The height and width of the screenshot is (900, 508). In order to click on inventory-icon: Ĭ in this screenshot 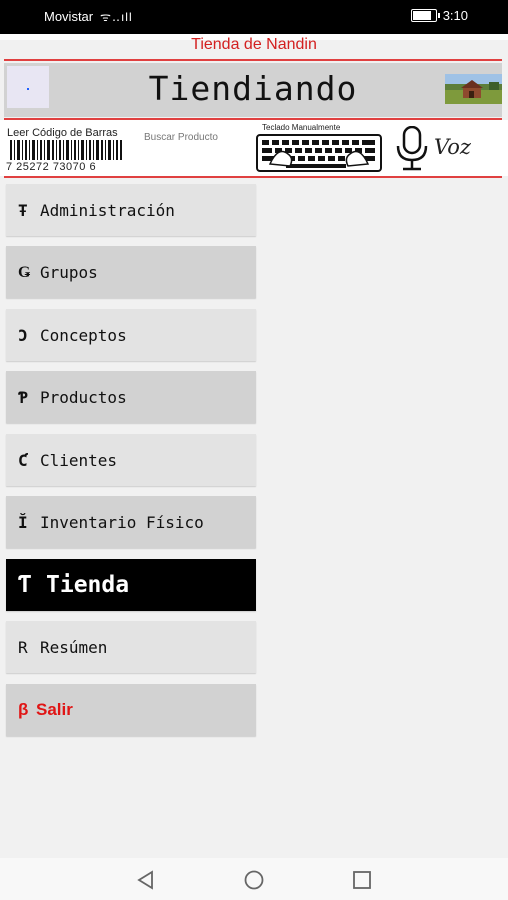, I will do `click(23, 522)`.